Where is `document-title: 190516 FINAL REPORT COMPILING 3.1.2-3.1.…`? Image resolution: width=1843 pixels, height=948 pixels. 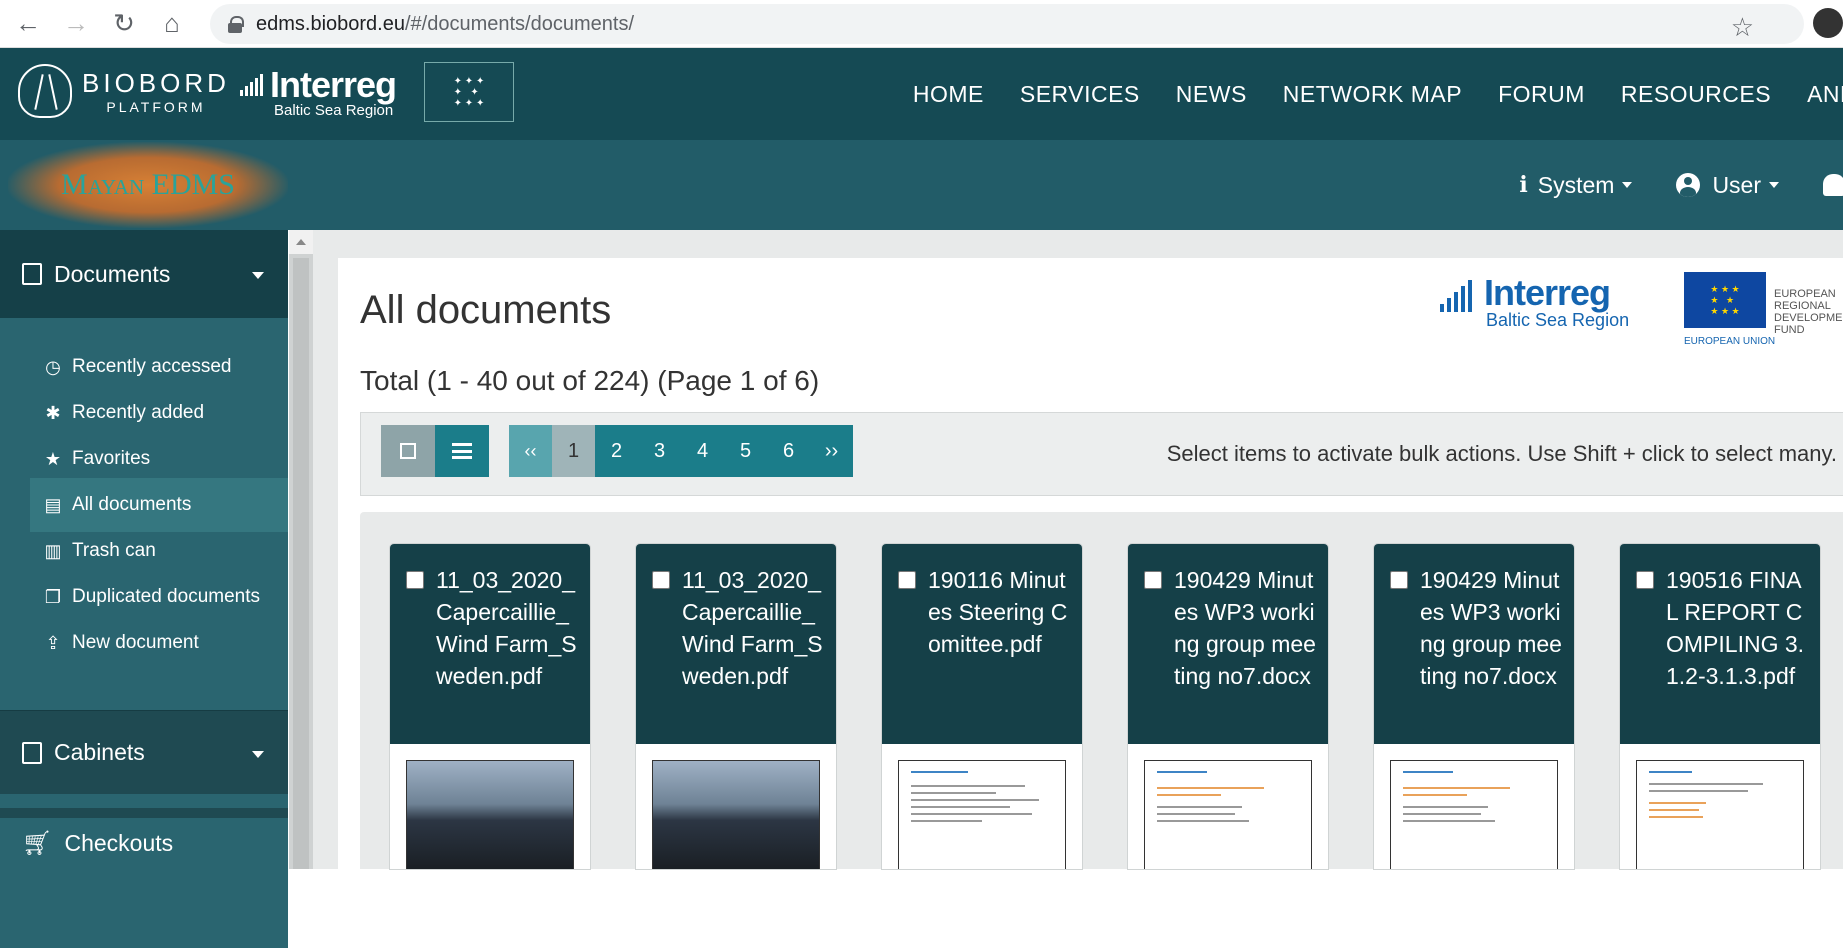 document-title: 190516 FINAL REPORT COMPILING 3.1.2-3.1.… is located at coordinates (1738, 628).